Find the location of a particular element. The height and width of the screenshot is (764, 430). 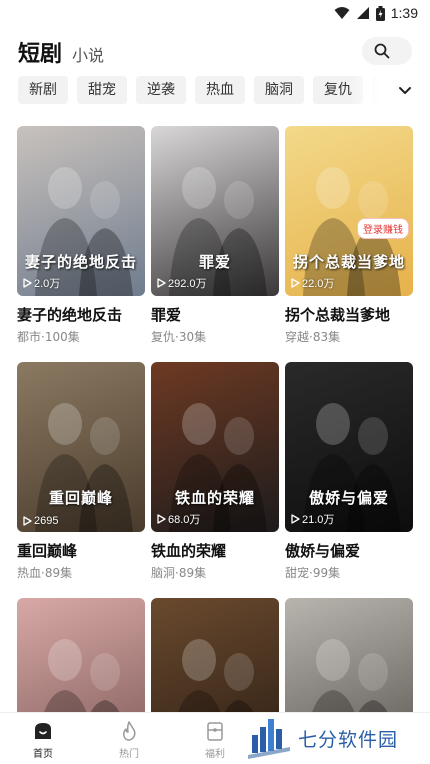

drama-card: 拐个总裁当爹地 登录赚钱 22.0万 拐个总裁当爹地 穿越·83集 is located at coordinates (349, 235).